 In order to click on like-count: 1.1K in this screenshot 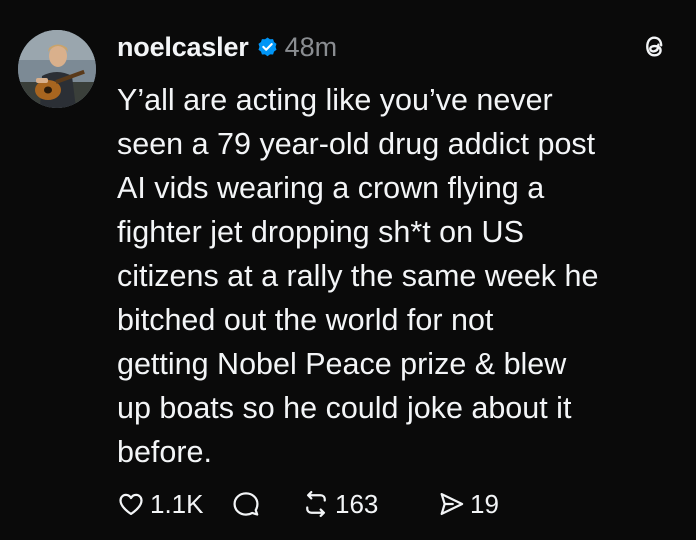, I will do `click(177, 503)`.